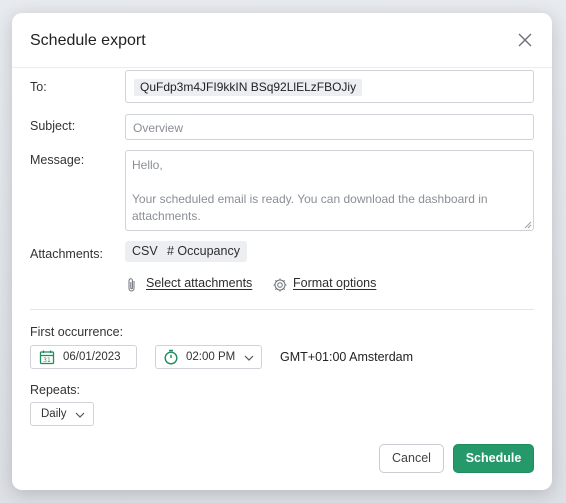  What do you see at coordinates (282, 309) in the screenshot?
I see `section-divider` at bounding box center [282, 309].